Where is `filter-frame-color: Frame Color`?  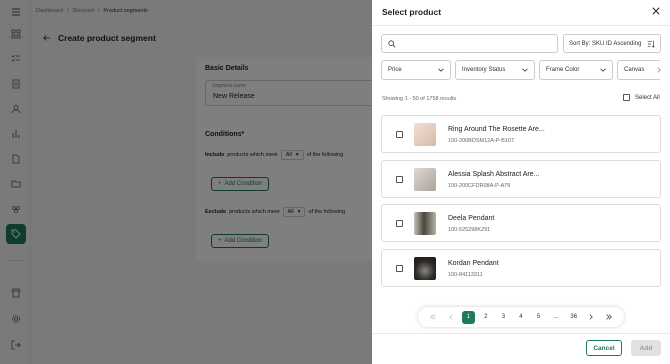 filter-frame-color: Frame Color is located at coordinates (576, 70).